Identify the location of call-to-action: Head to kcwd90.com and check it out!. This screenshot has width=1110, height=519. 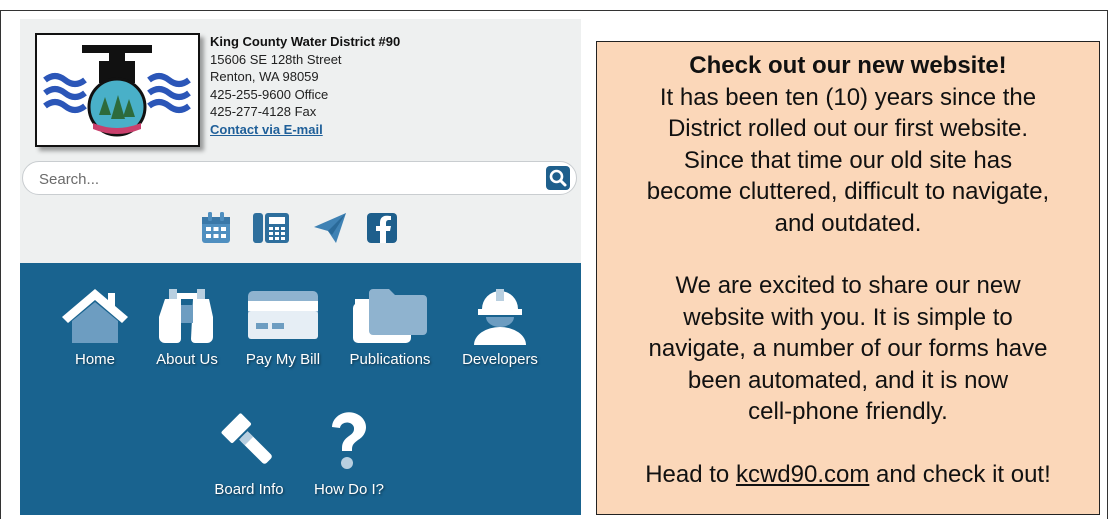
(848, 475).